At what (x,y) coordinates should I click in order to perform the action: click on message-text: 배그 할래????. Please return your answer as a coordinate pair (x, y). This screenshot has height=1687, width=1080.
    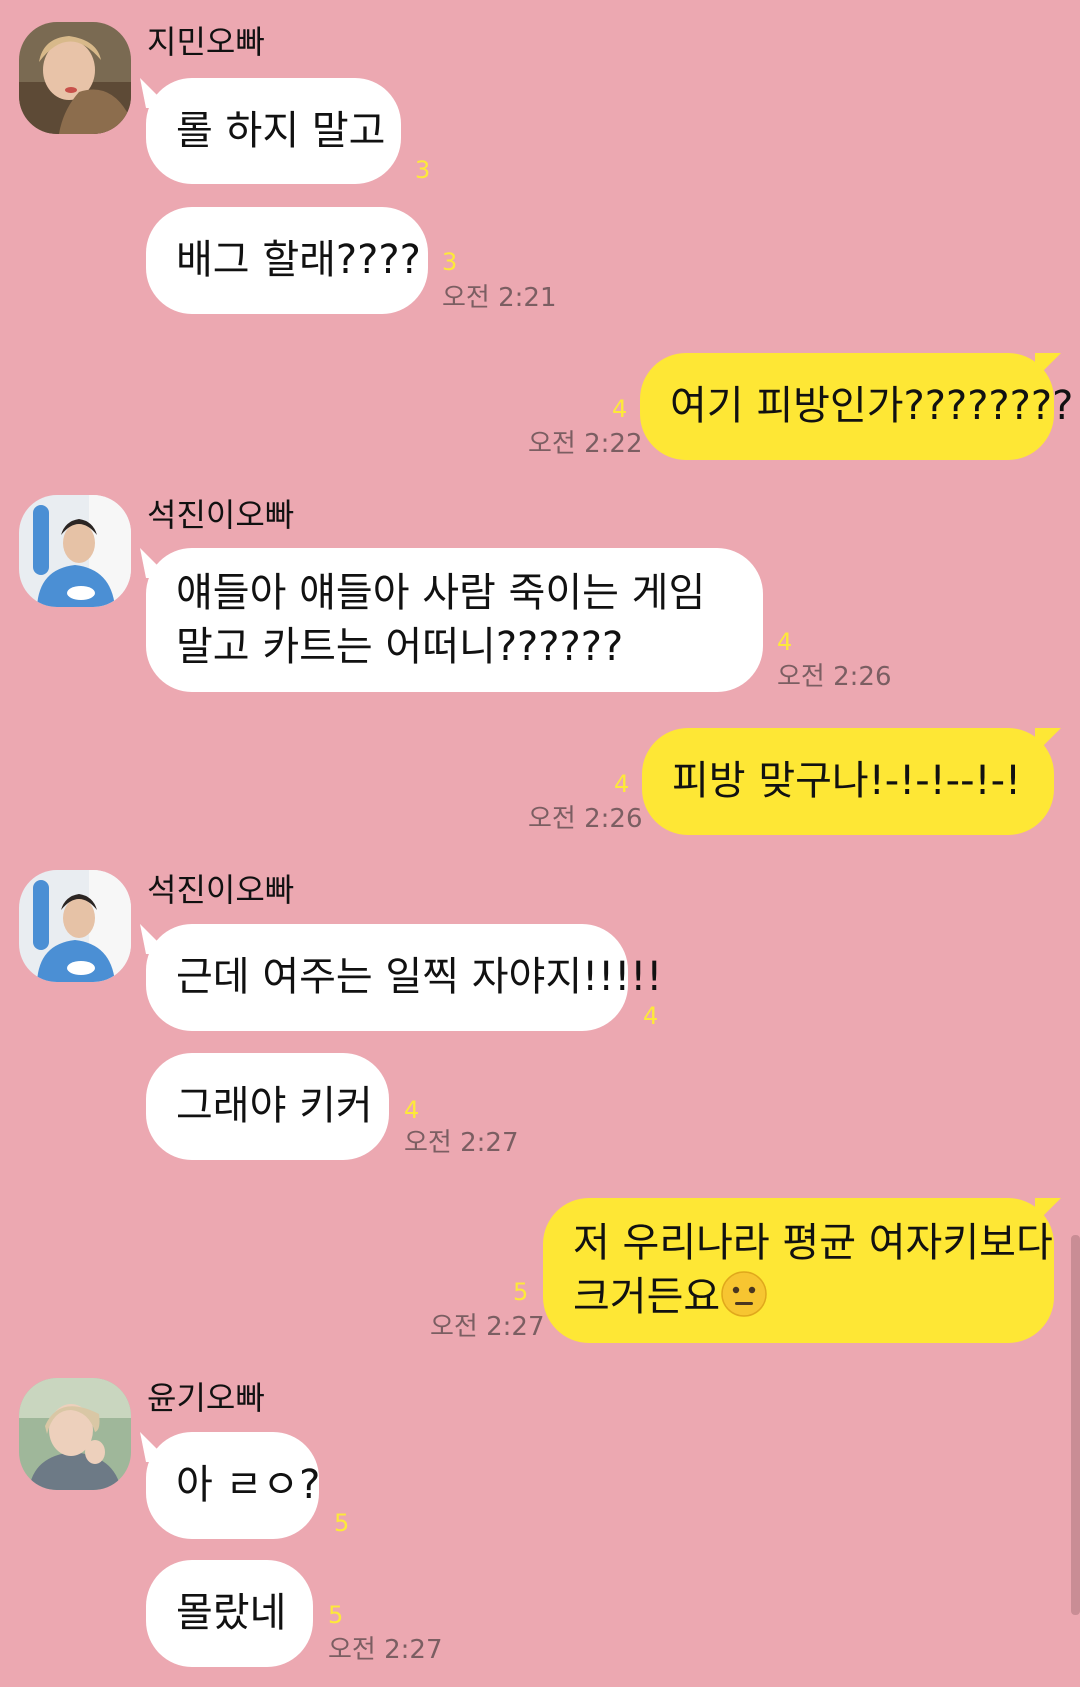
    Looking at the image, I should click on (298, 260).